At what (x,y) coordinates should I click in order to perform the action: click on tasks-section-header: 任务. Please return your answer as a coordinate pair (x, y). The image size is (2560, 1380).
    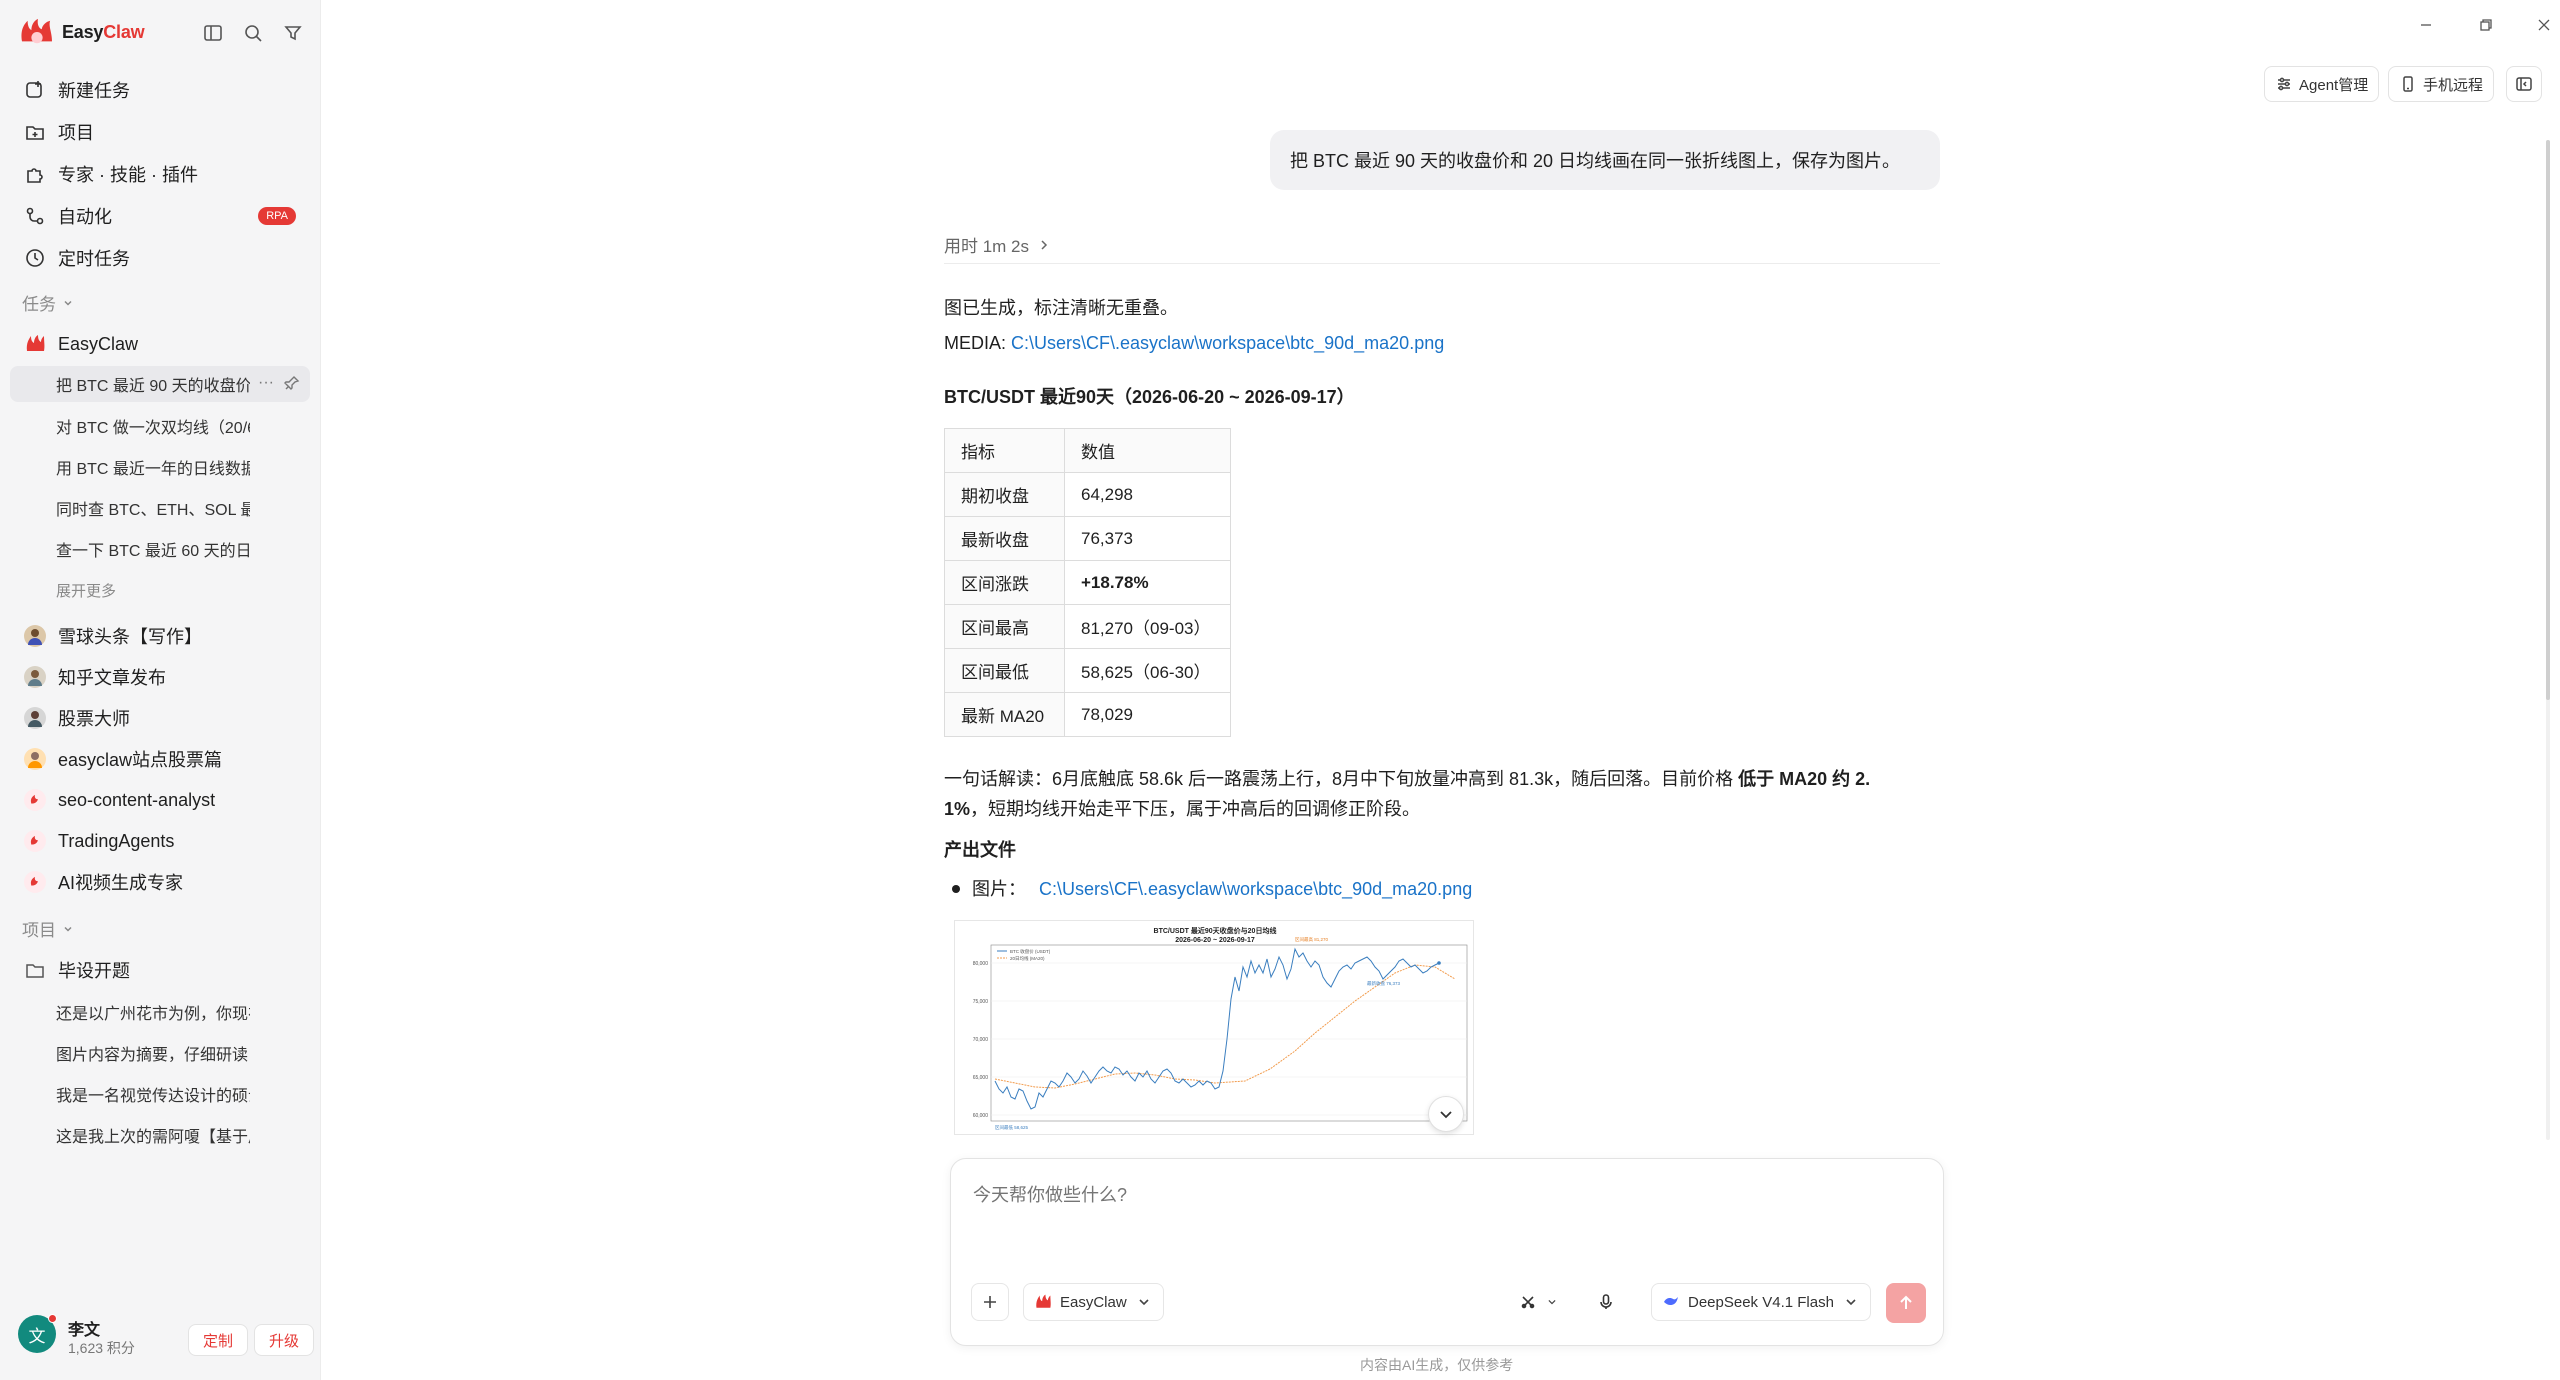
    Looking at the image, I should click on (48, 302).